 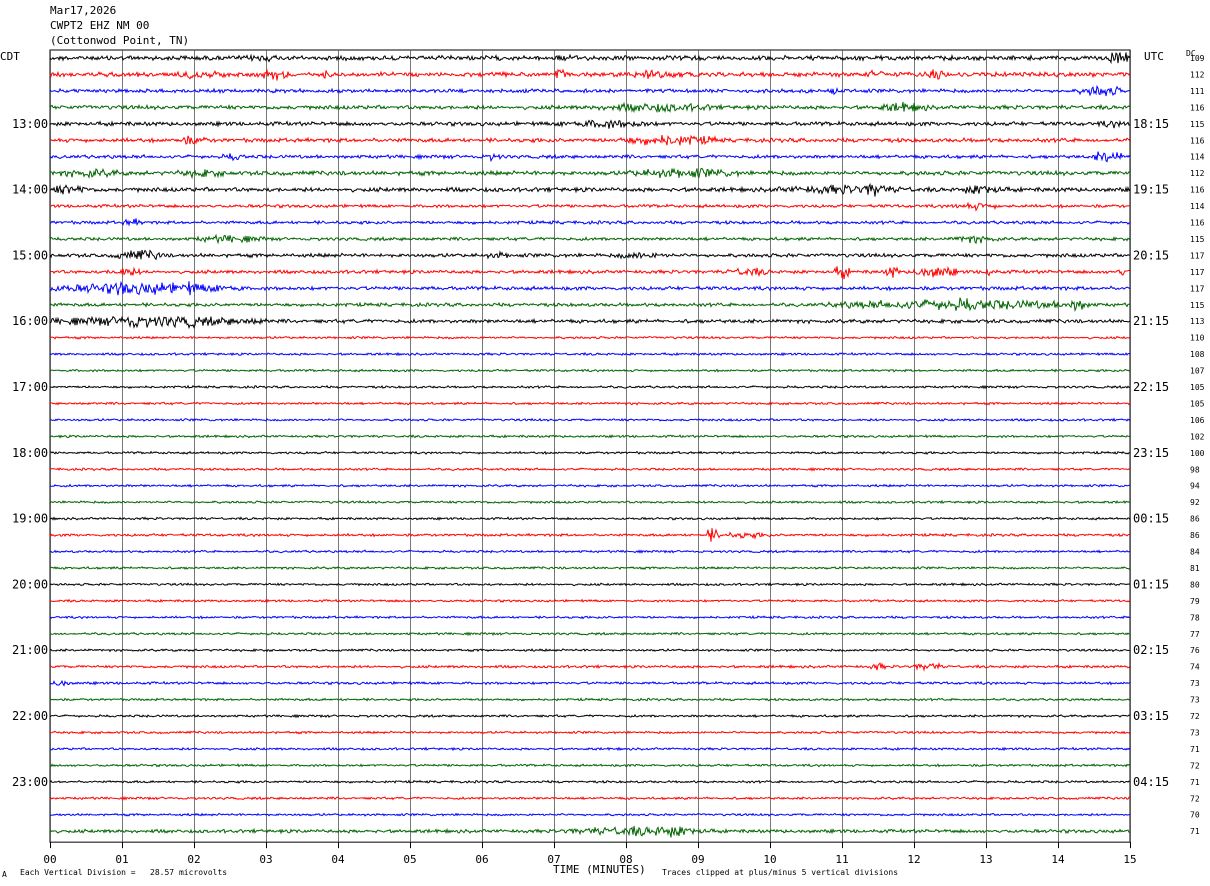 I want to click on dc-offset-label: 72, so click(x=1195, y=798).